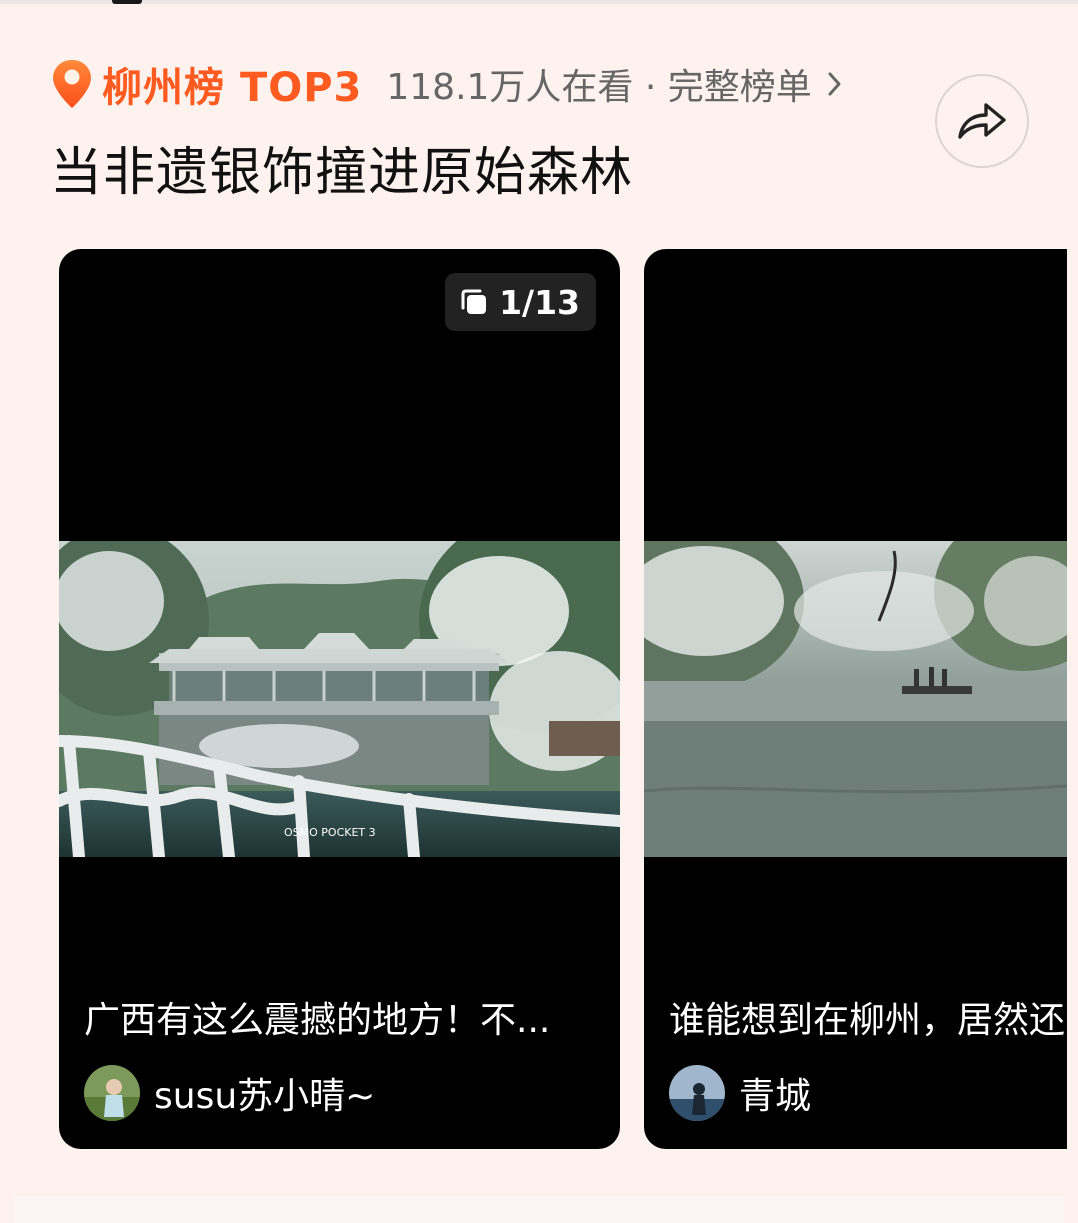 This screenshot has width=1078, height=1223. I want to click on share-arrow-icon, so click(982, 121).